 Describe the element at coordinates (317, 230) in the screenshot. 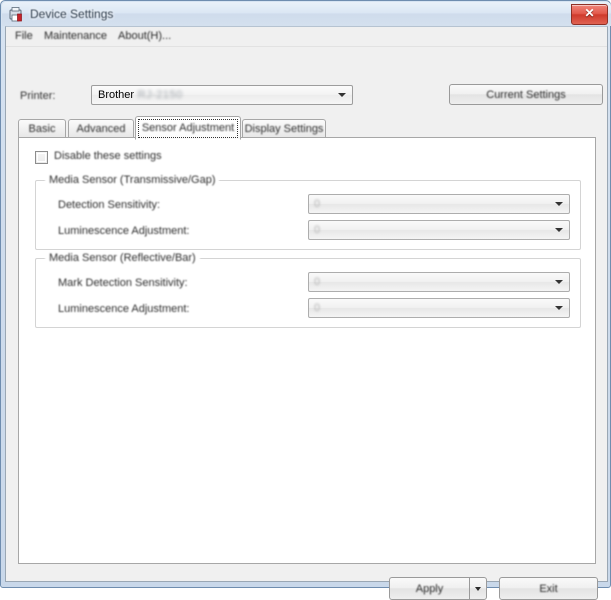

I see `select-luminescence-adjustment-transmissive-value: 0` at that location.